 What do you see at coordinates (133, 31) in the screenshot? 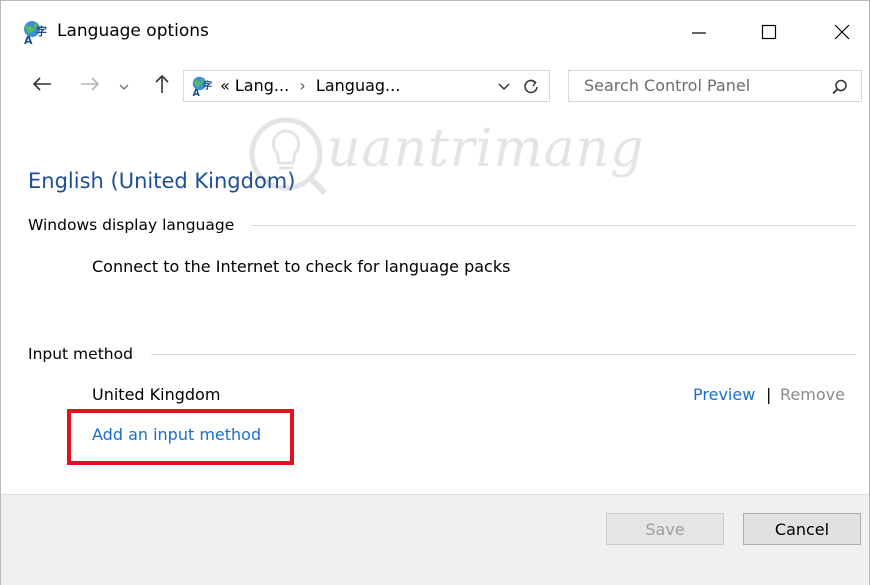
I see `window-title: Language options` at bounding box center [133, 31].